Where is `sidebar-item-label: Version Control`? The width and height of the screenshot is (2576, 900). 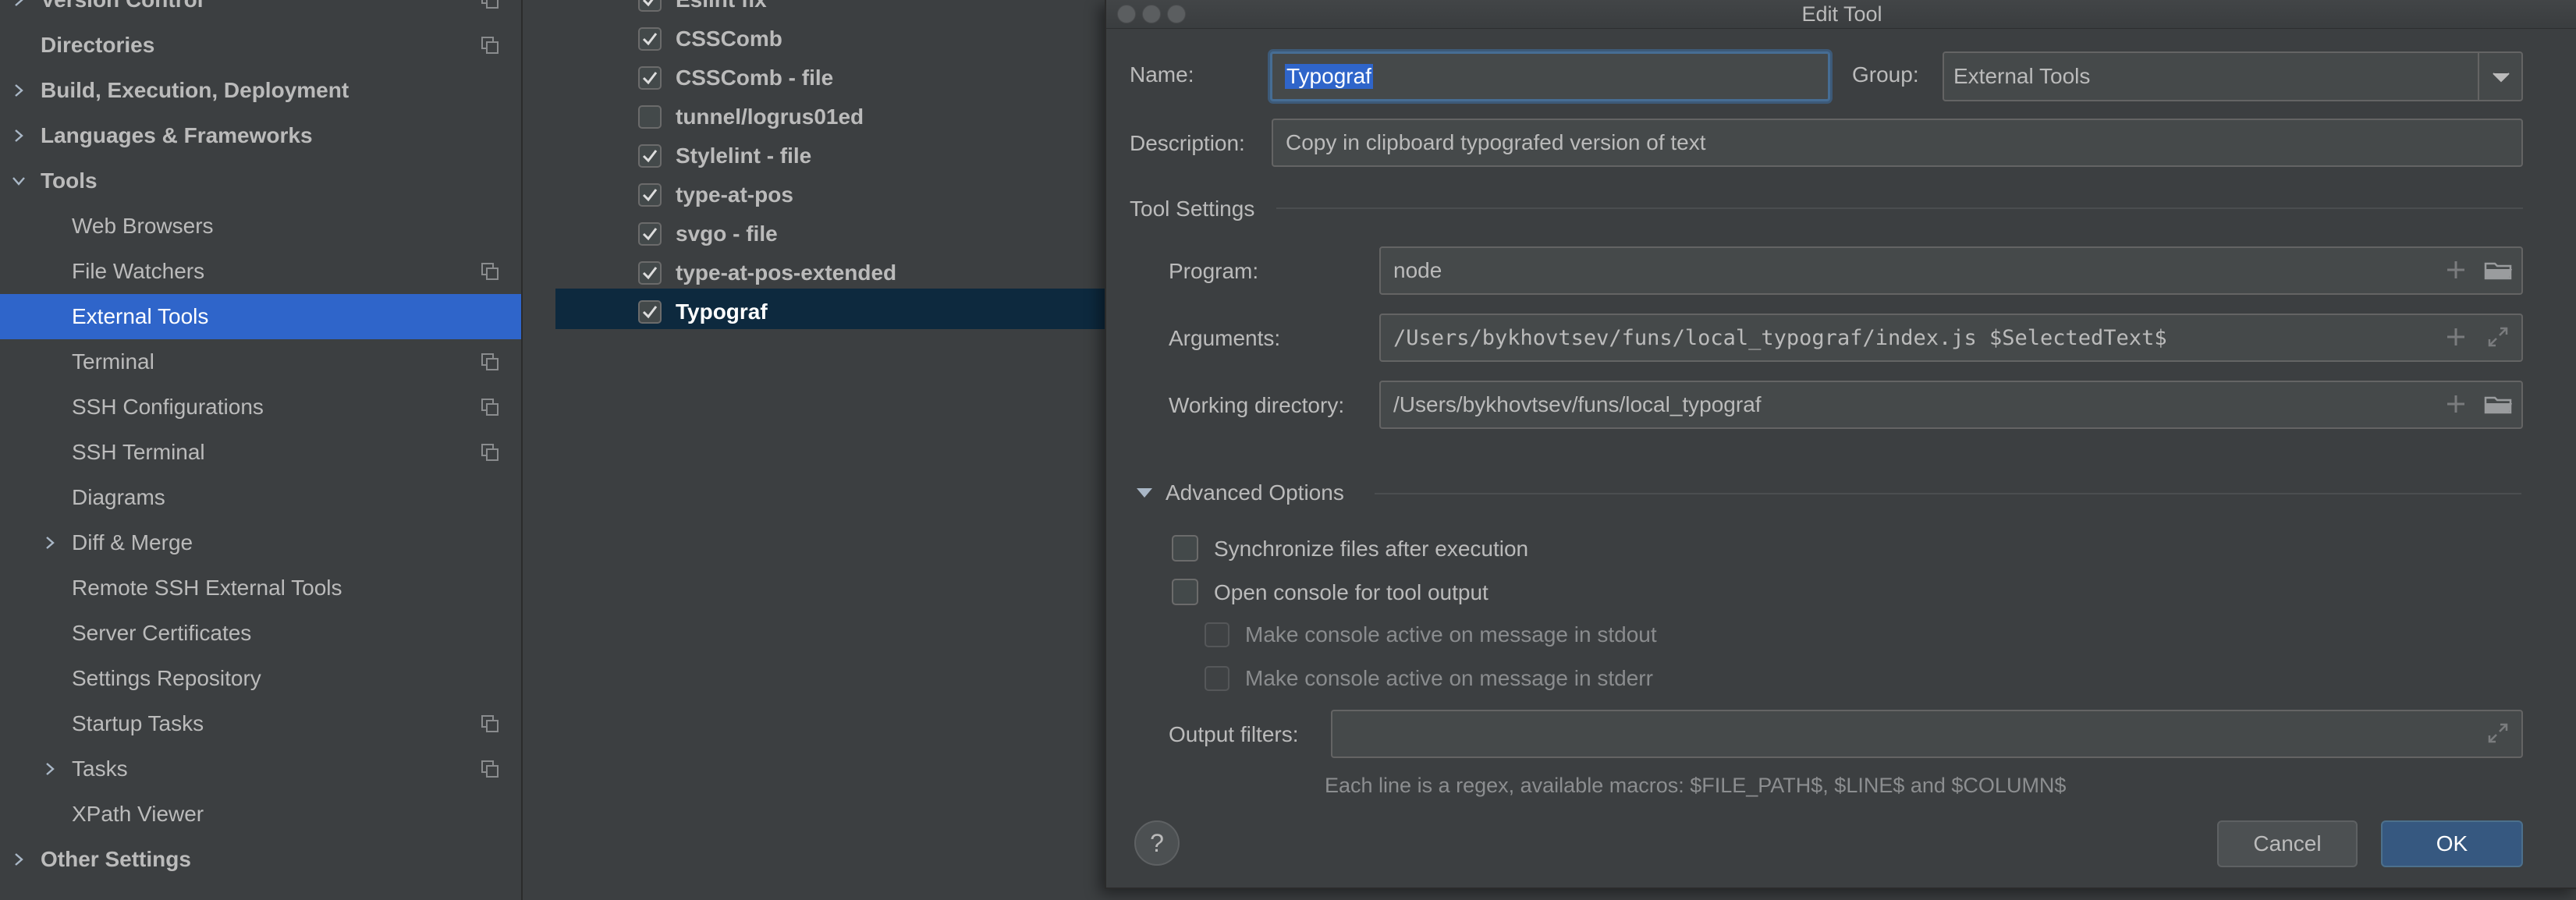
sidebar-item-label: Version Control is located at coordinates (122, 6).